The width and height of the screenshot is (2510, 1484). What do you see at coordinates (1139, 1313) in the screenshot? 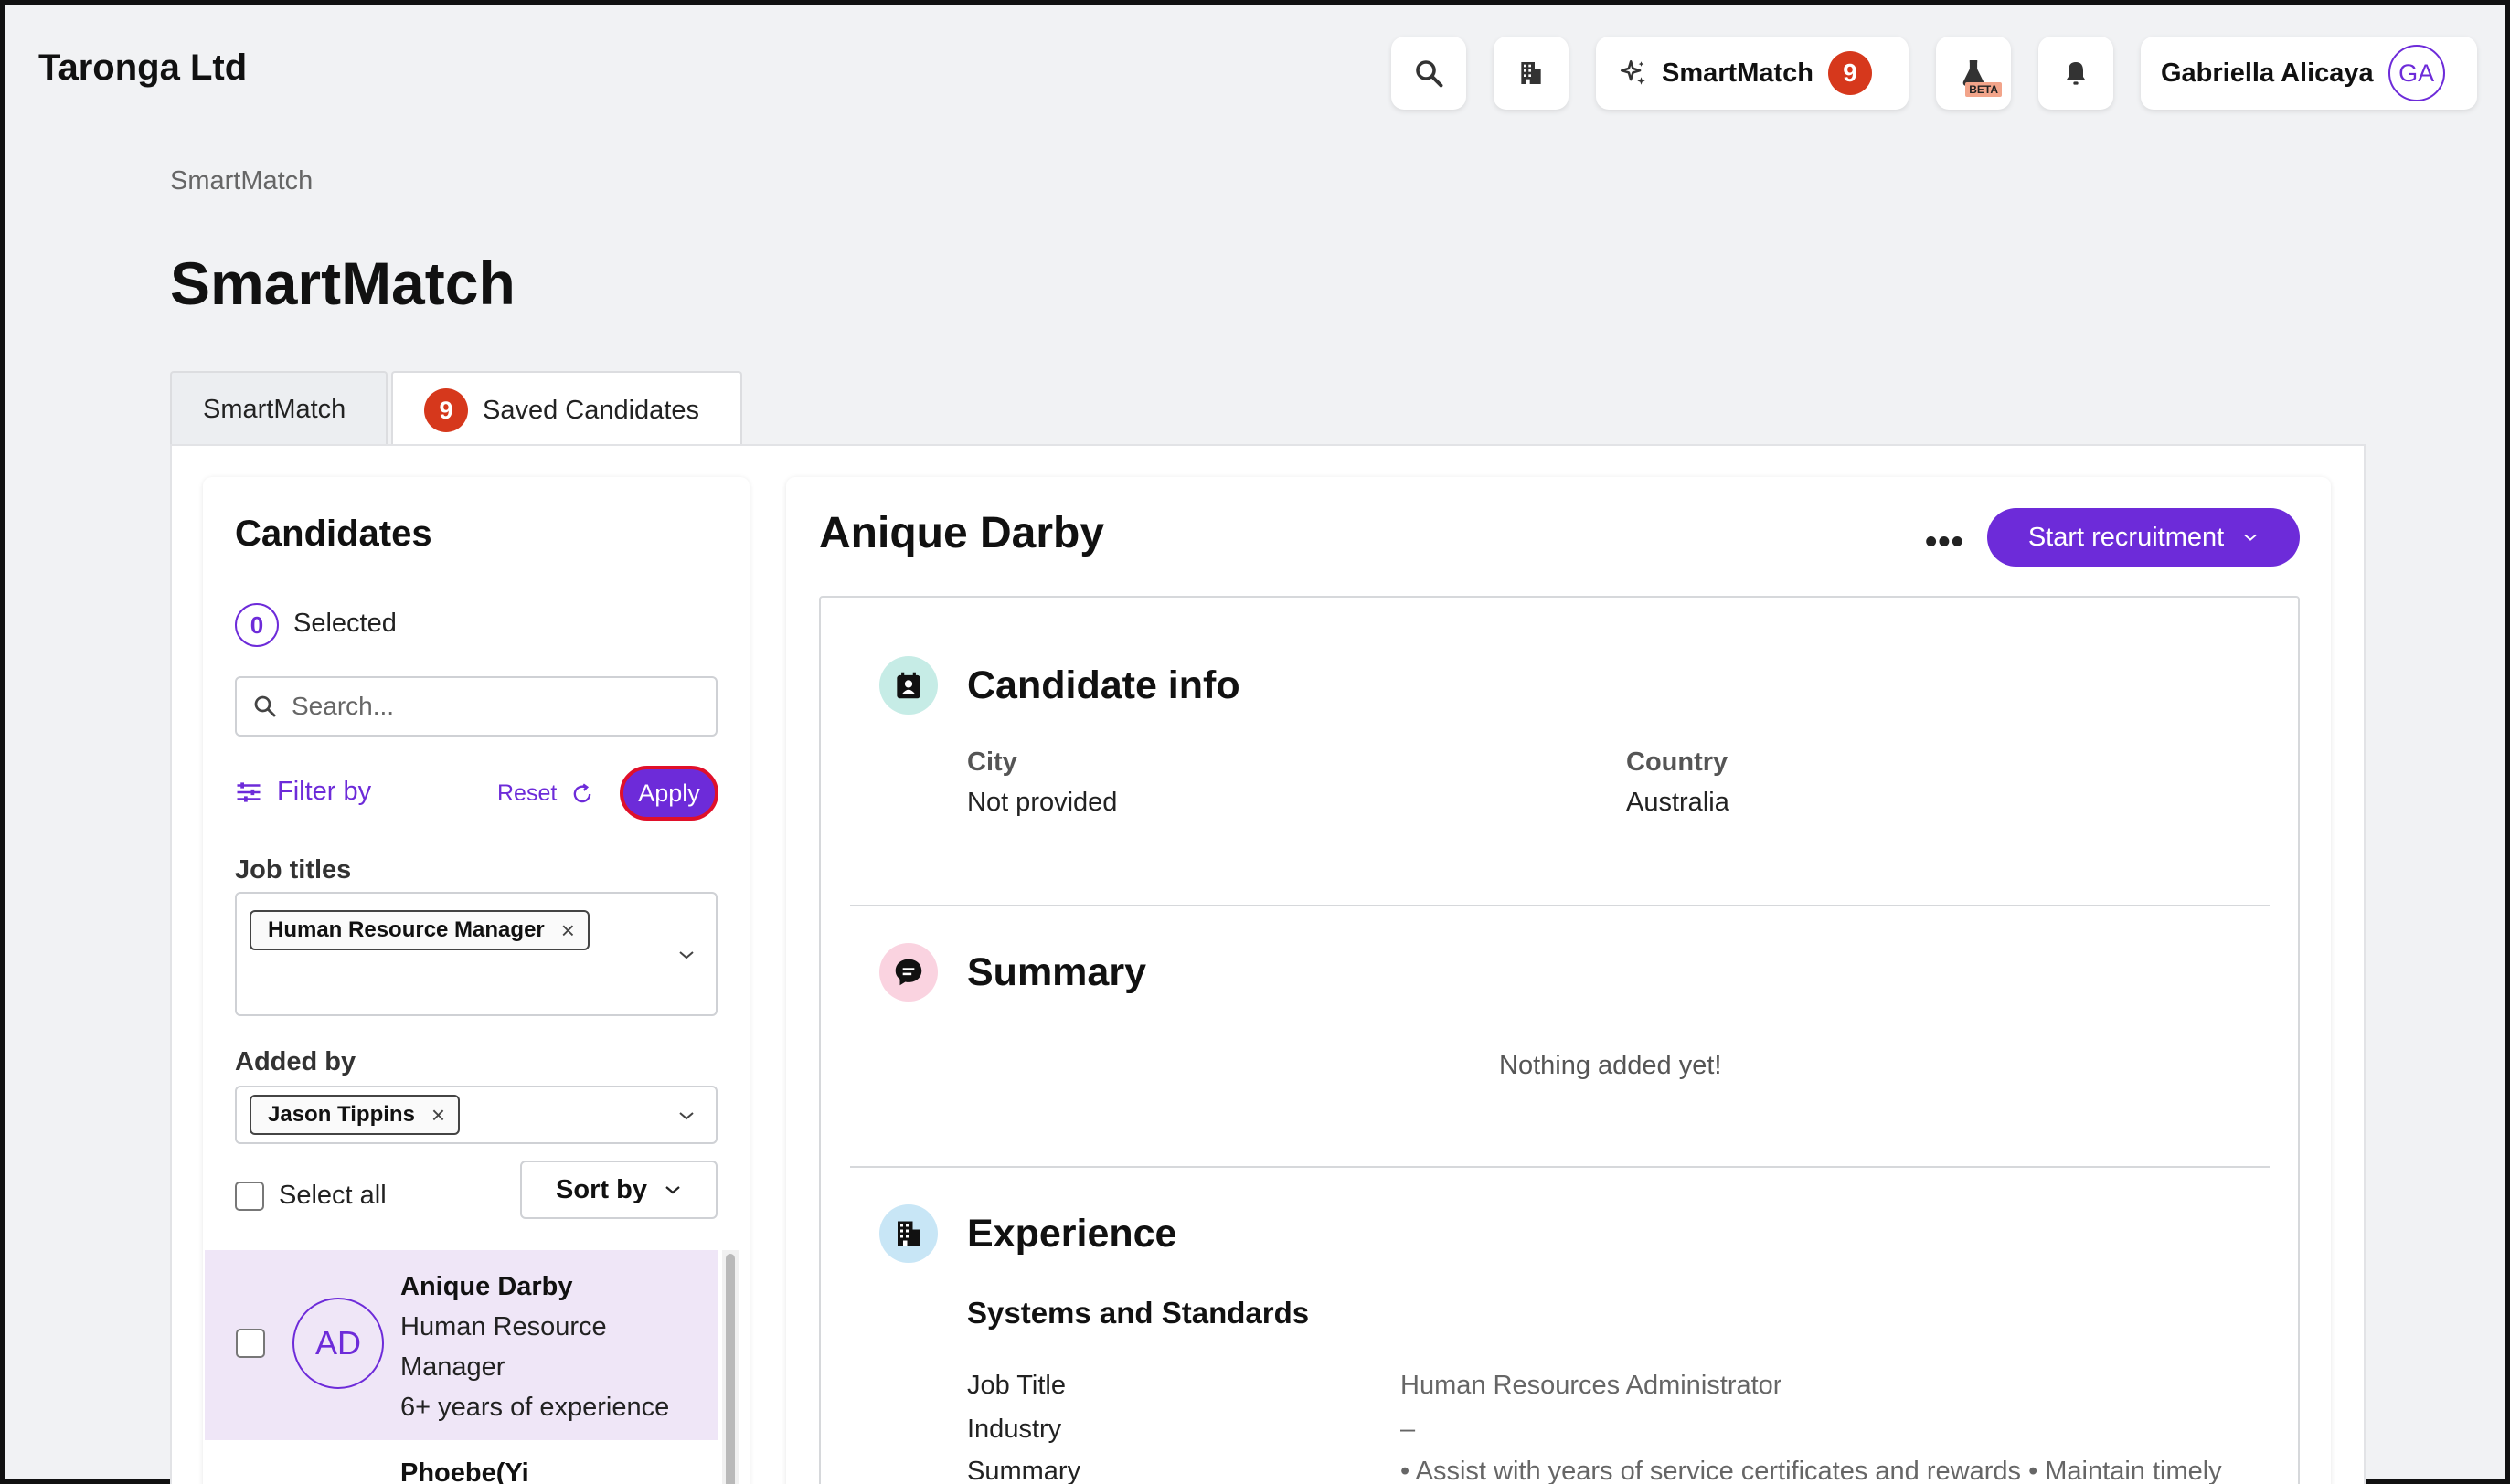
I see `experience-company: Systems and Standards` at bounding box center [1139, 1313].